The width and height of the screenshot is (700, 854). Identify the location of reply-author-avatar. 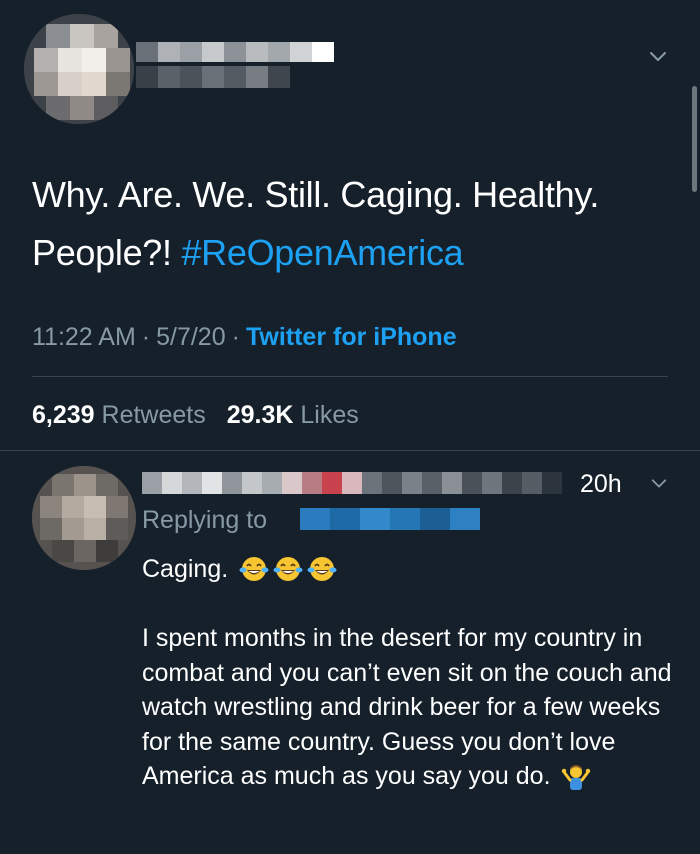
(84, 518).